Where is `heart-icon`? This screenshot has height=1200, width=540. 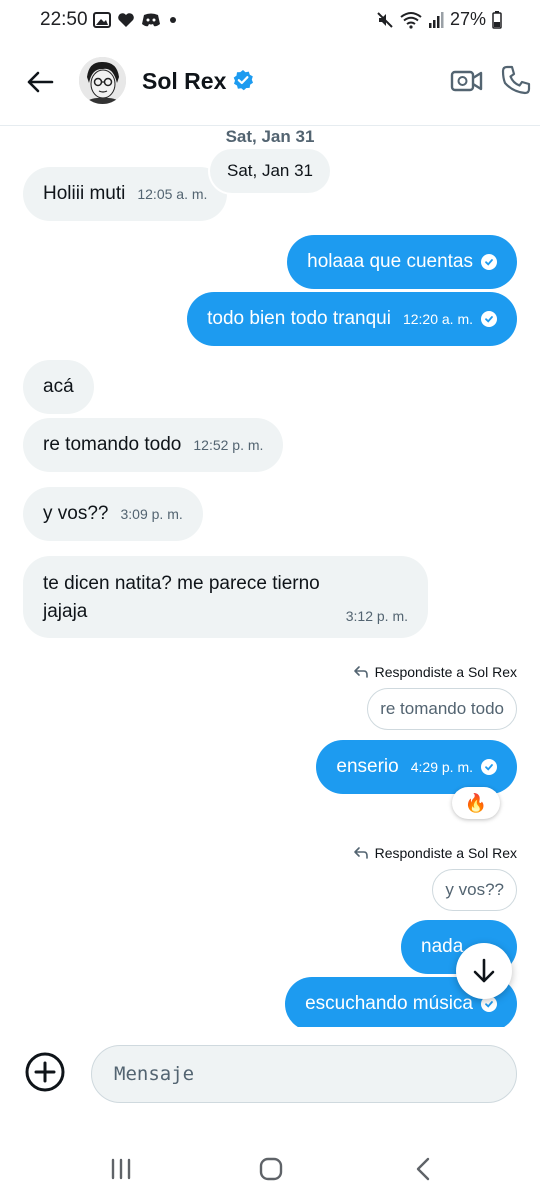
heart-icon is located at coordinates (126, 20).